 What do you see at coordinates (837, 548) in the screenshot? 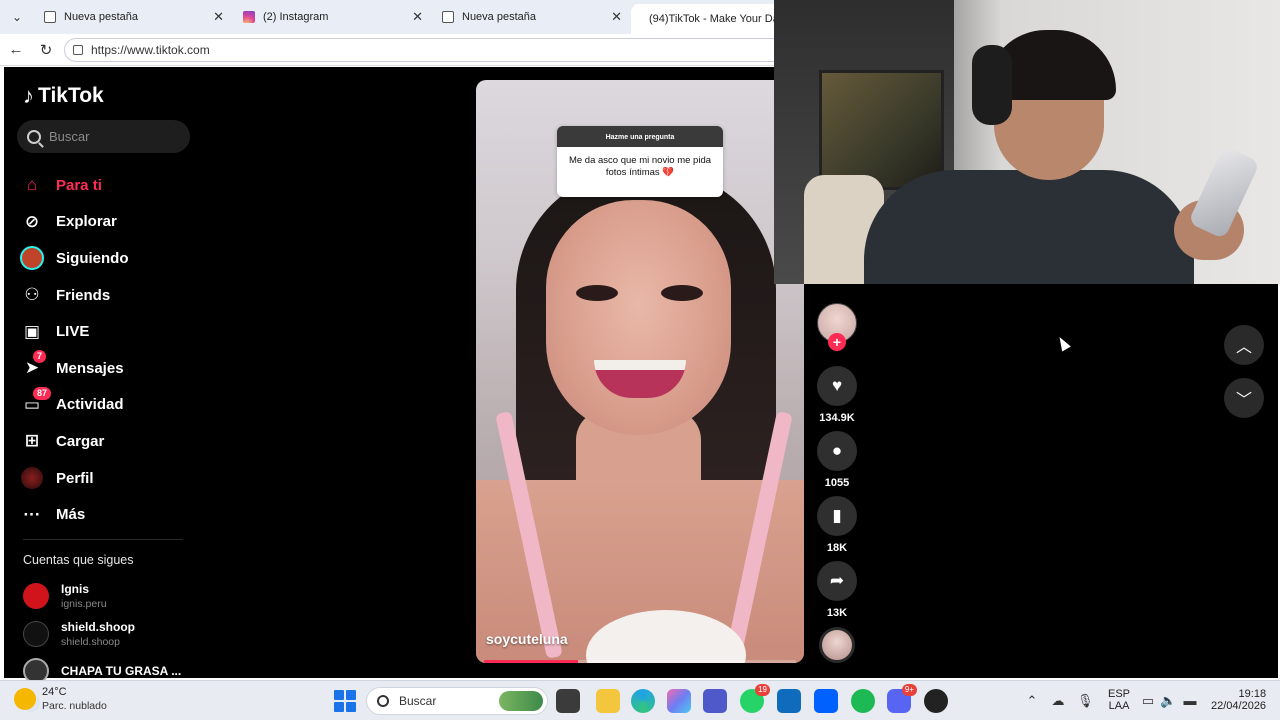
I see `save-count: 18K` at bounding box center [837, 548].